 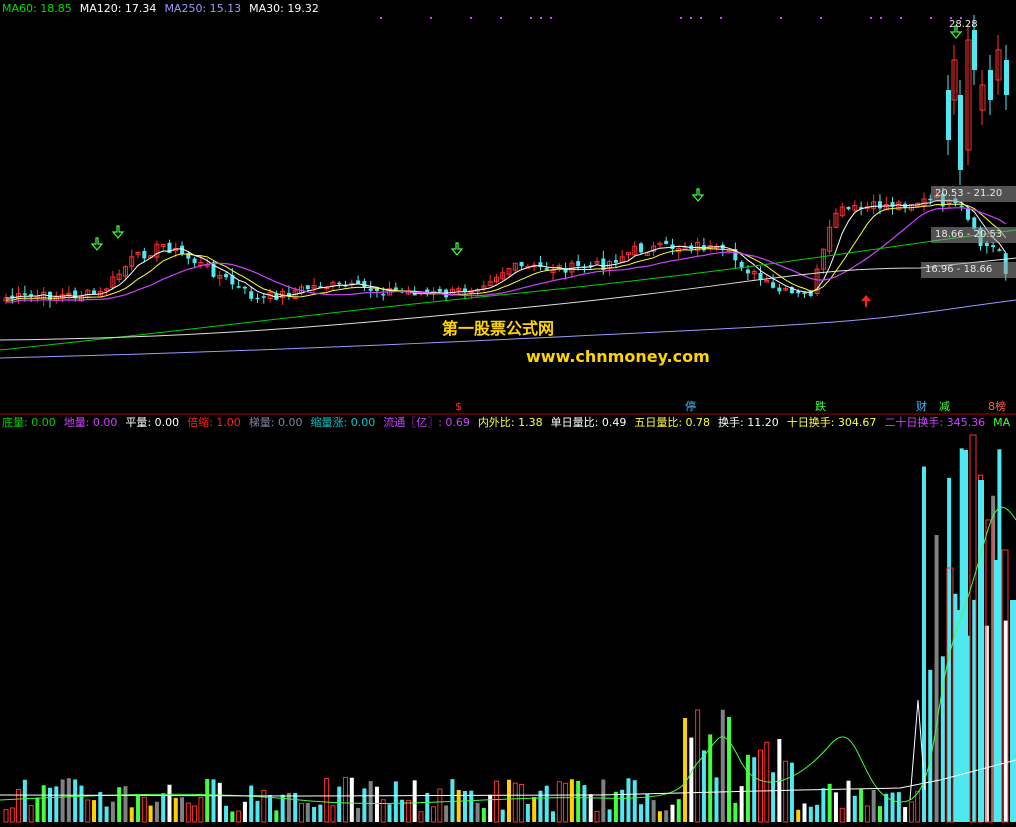 I want to click on vol-legend-item-13: MA, so click(x=1002, y=422).